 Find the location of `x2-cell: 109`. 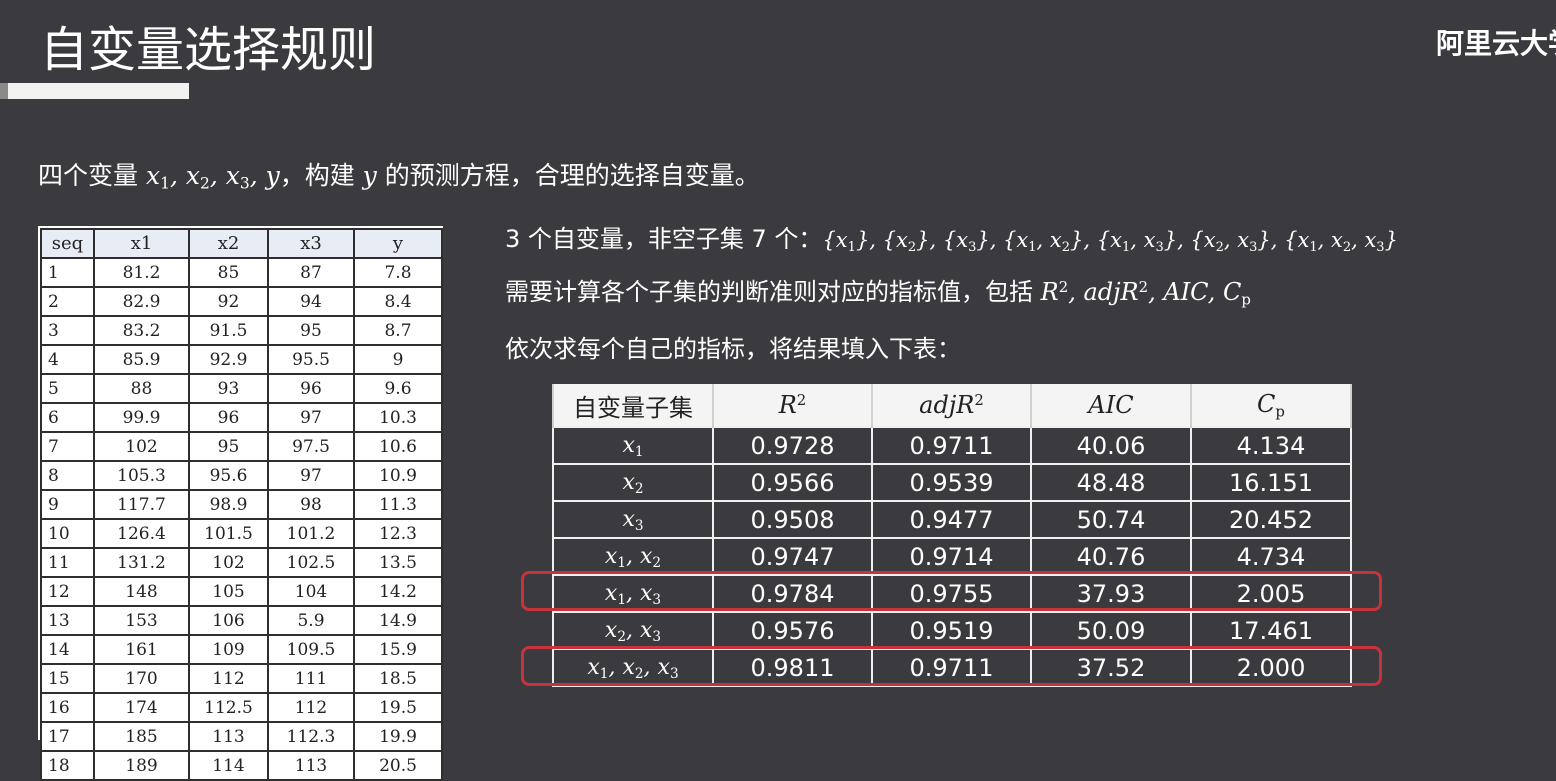

x2-cell: 109 is located at coordinates (228, 649).